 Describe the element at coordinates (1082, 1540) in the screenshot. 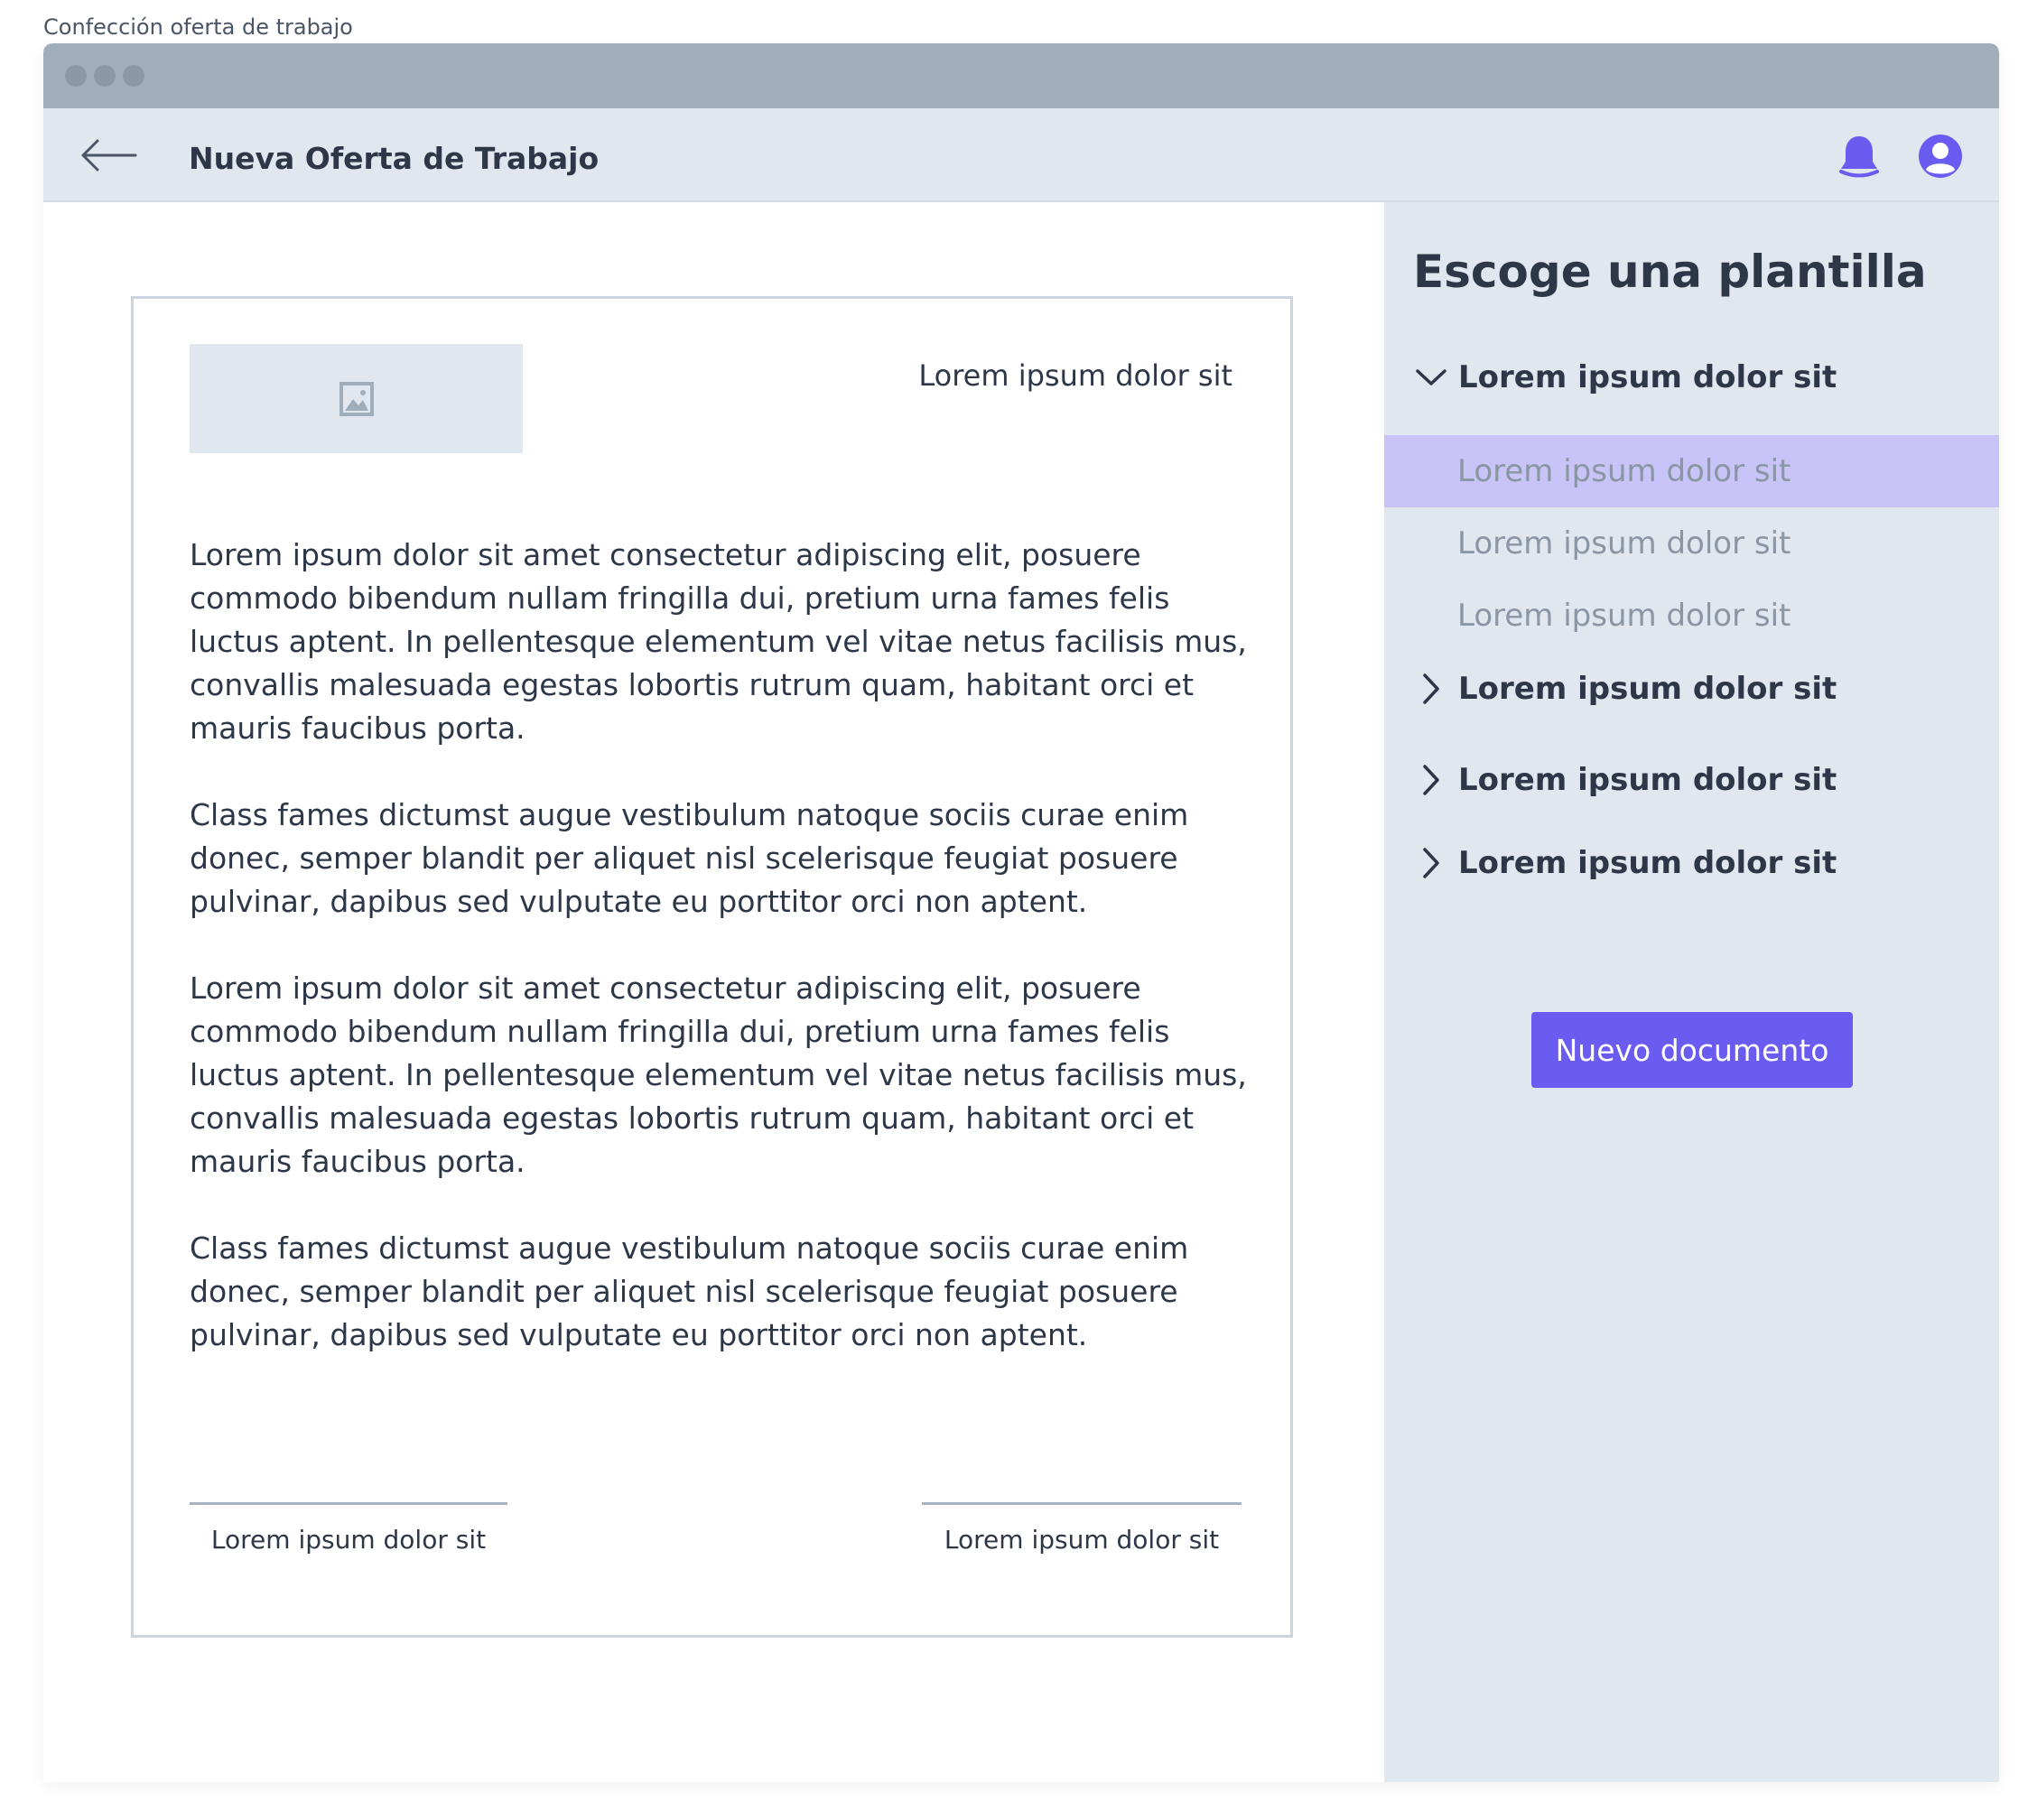

I see `signature-label-right: Lorem ipsum dolor sit` at that location.